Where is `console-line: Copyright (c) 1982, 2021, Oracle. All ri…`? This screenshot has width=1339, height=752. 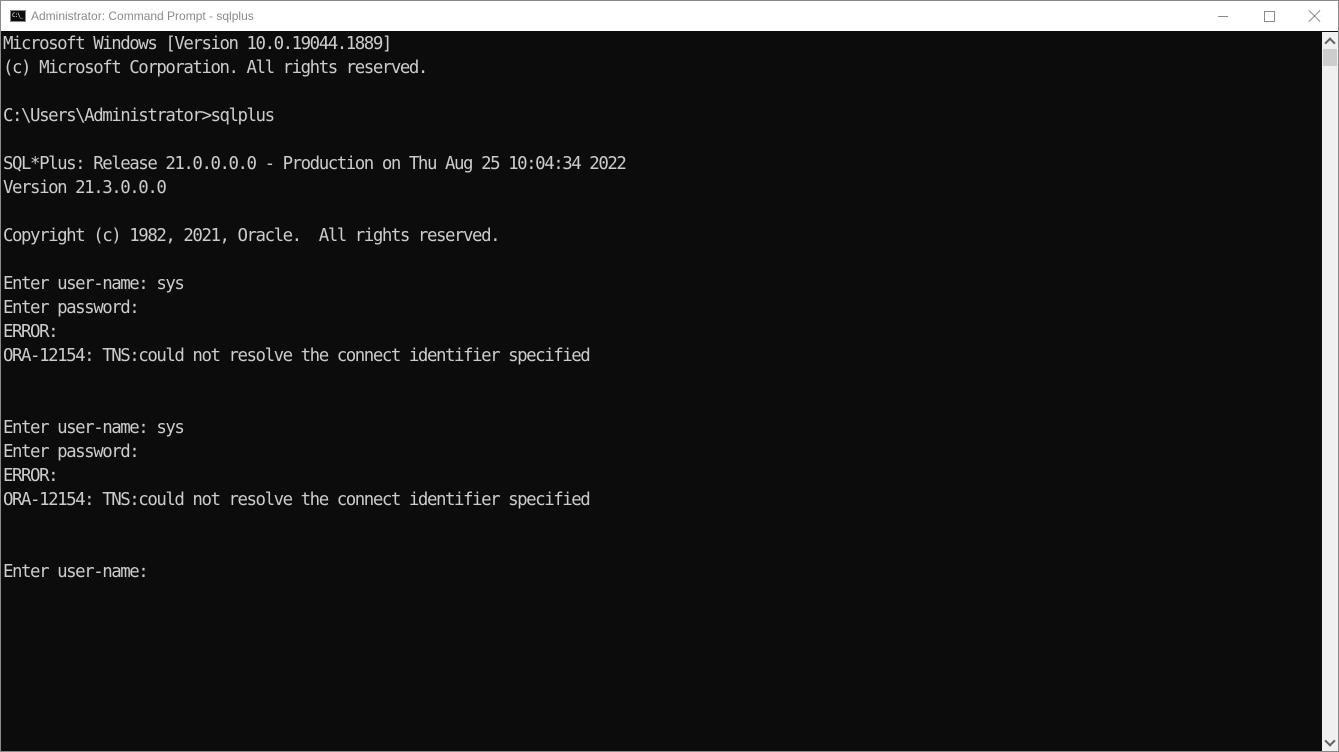 console-line: Copyright (c) 1982, 2021, Oracle. All ri… is located at coordinates (252, 236).